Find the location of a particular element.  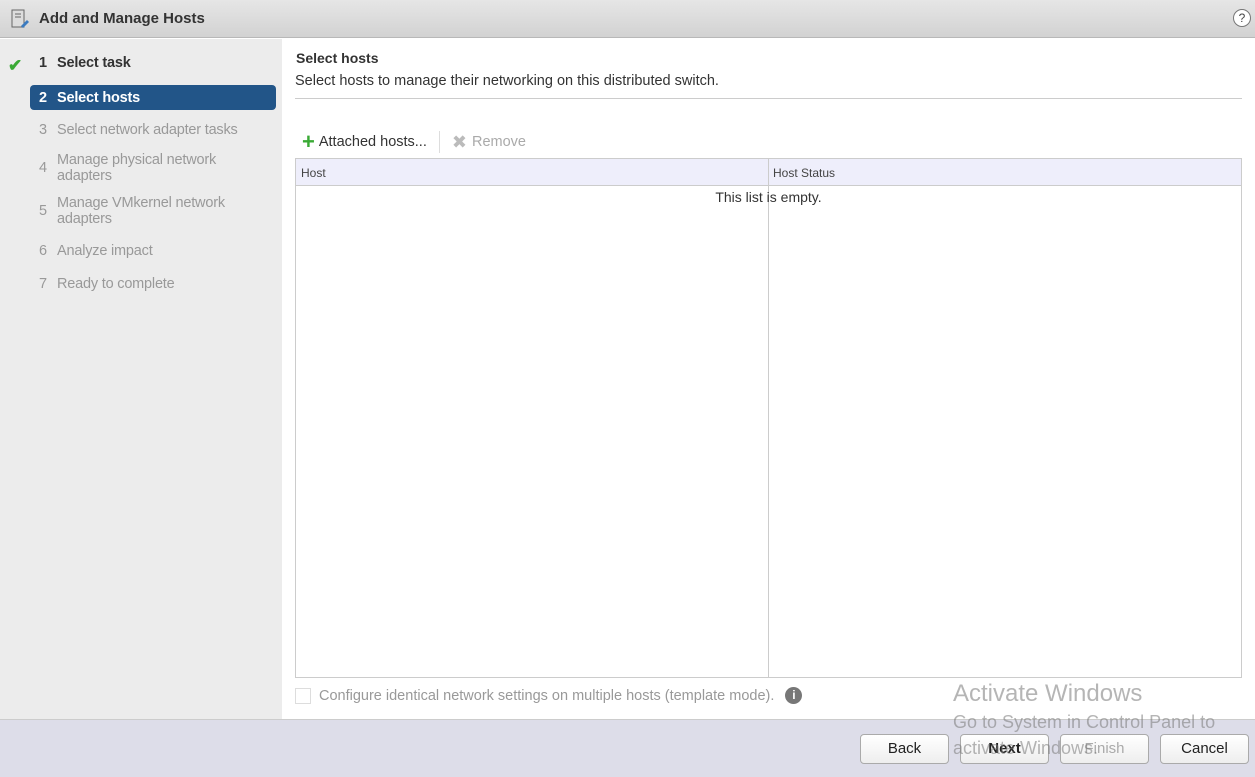

step-network-adapter-tasks: 3 Select network adapter tasks is located at coordinates (153, 130).